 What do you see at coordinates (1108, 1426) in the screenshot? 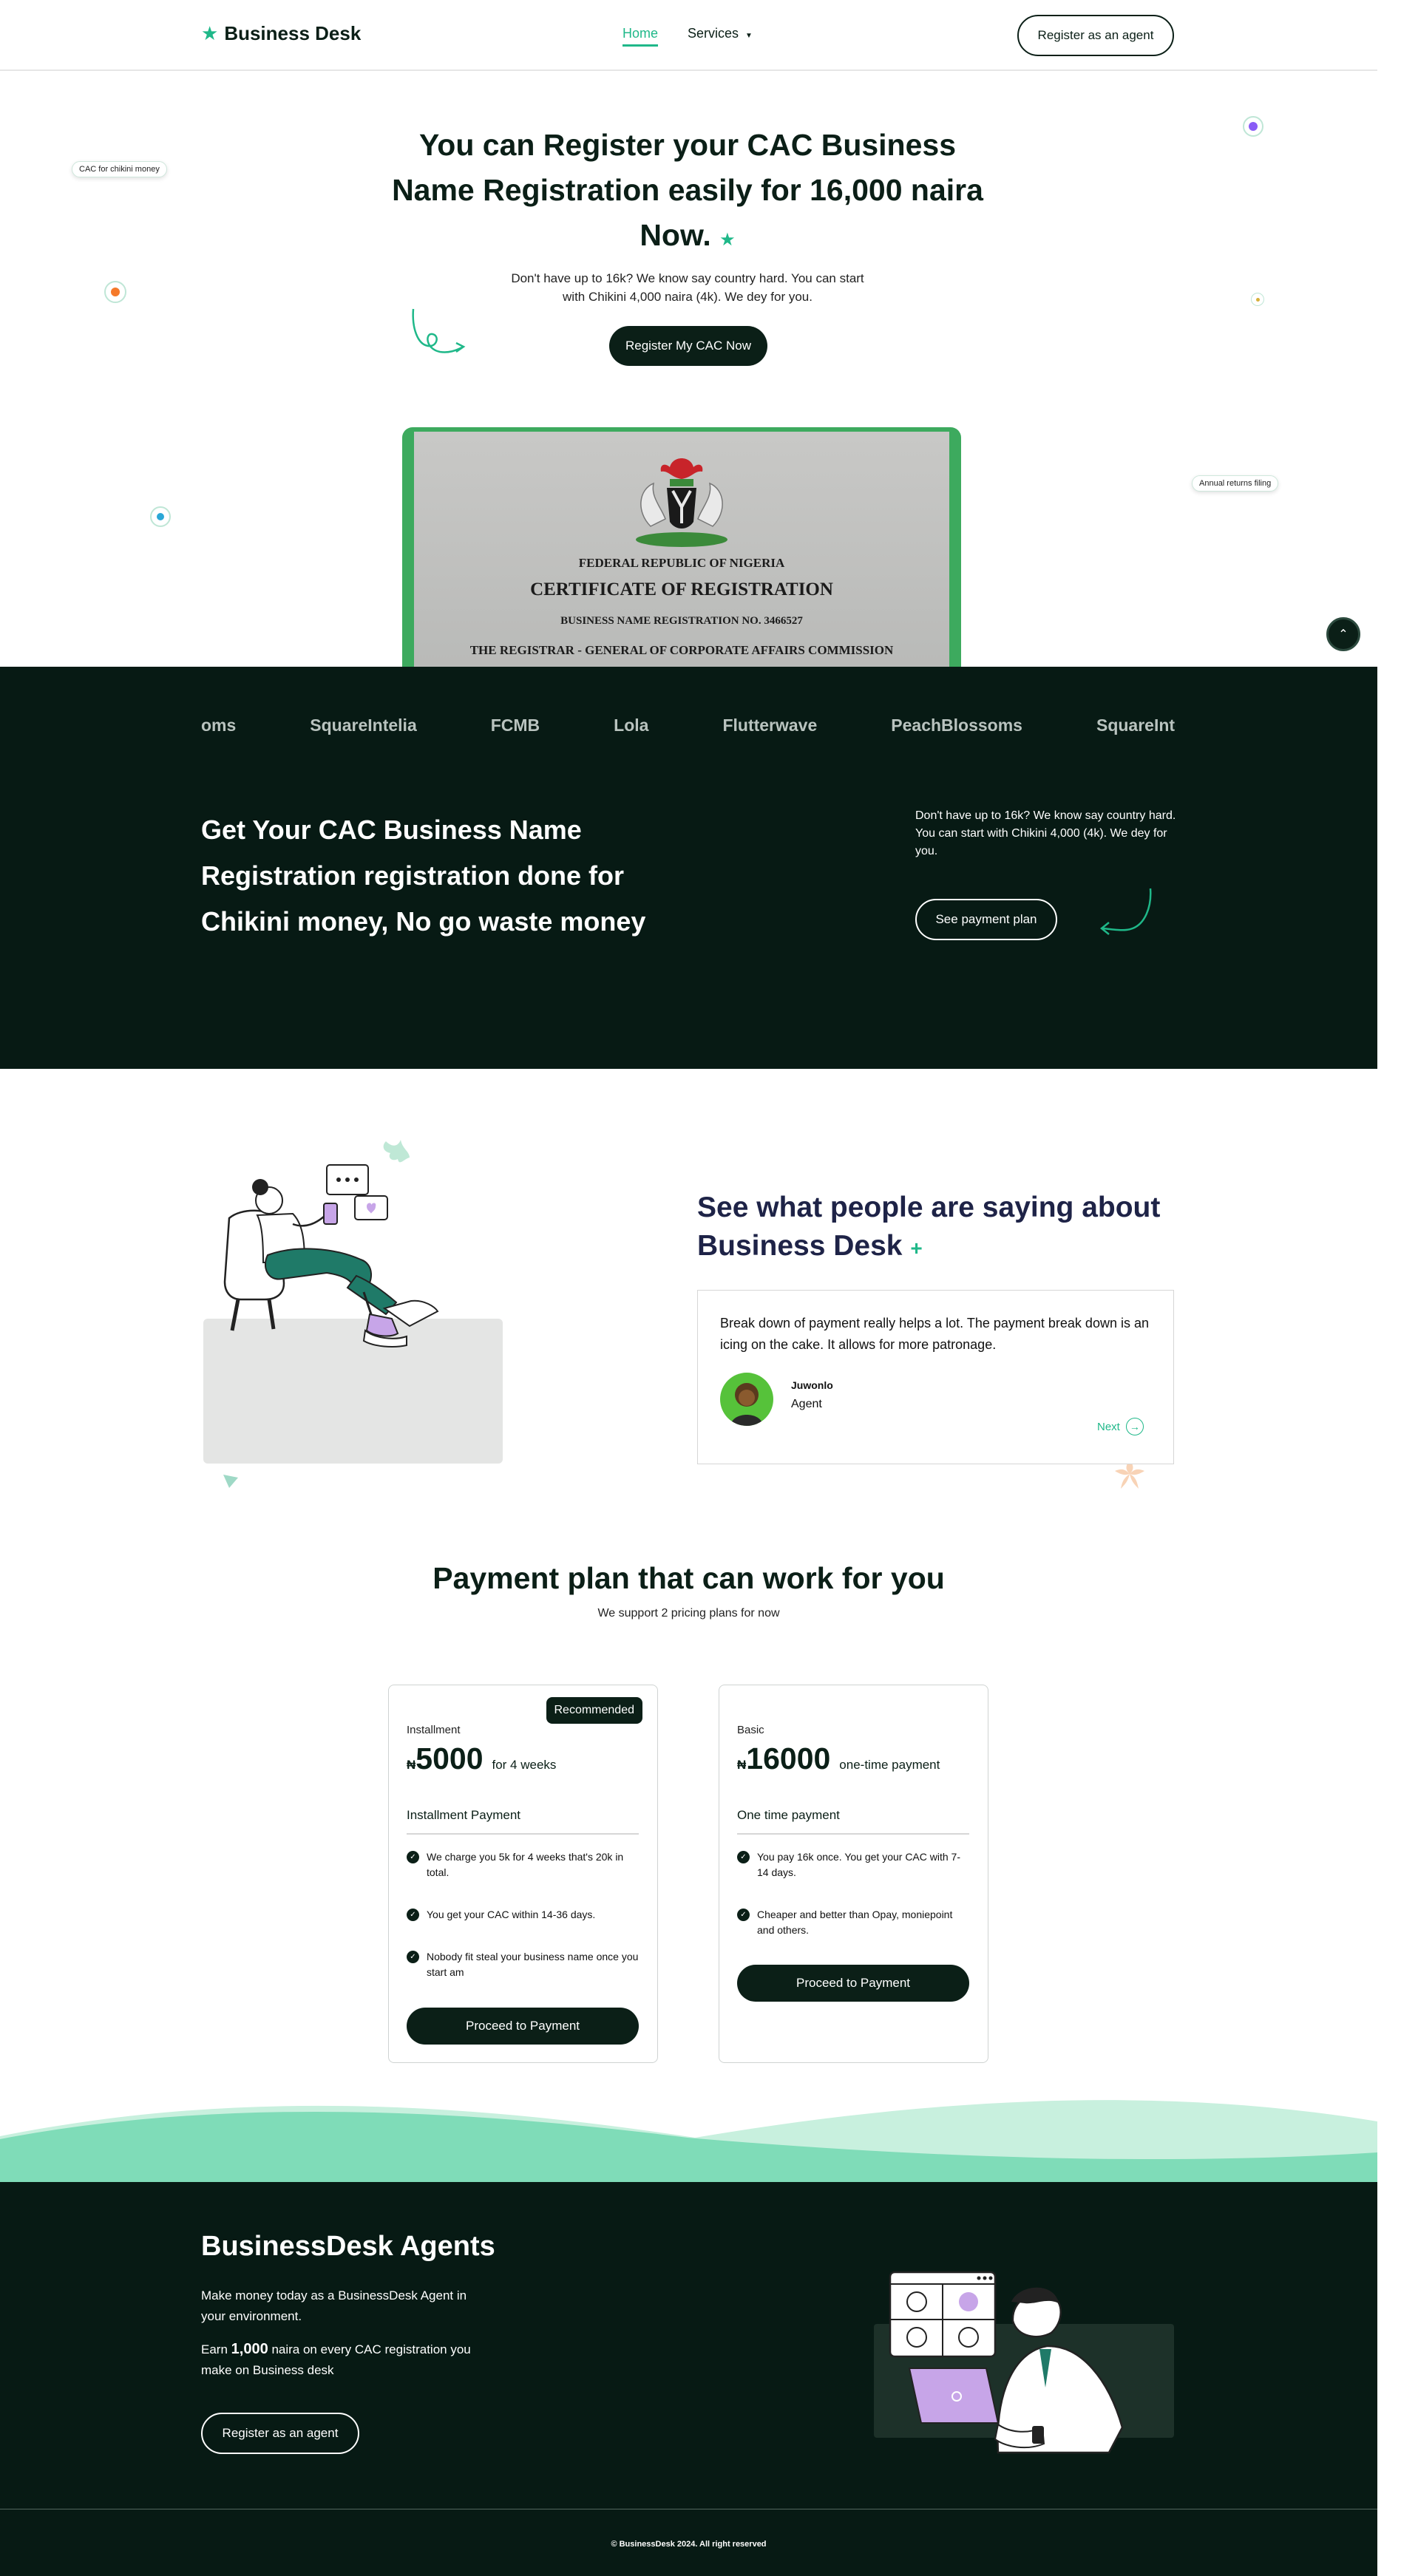
I see `next-label: Next` at bounding box center [1108, 1426].